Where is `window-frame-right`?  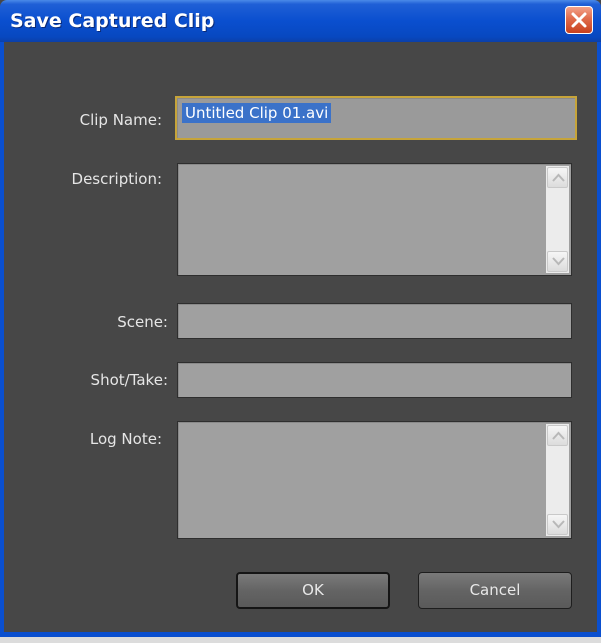
window-frame-right is located at coordinates (599, 337).